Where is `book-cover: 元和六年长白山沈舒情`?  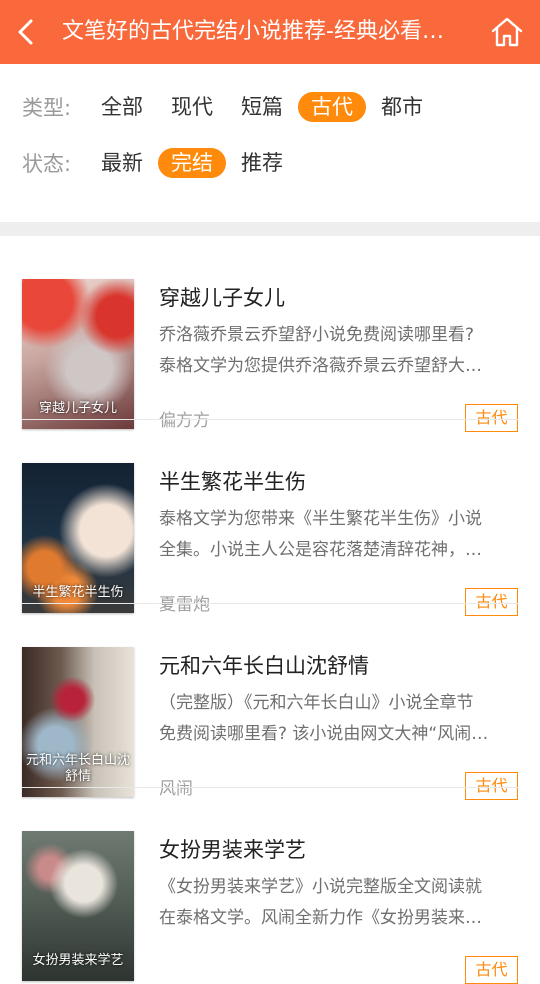
book-cover: 元和六年长白山沈舒情 is located at coordinates (78, 722).